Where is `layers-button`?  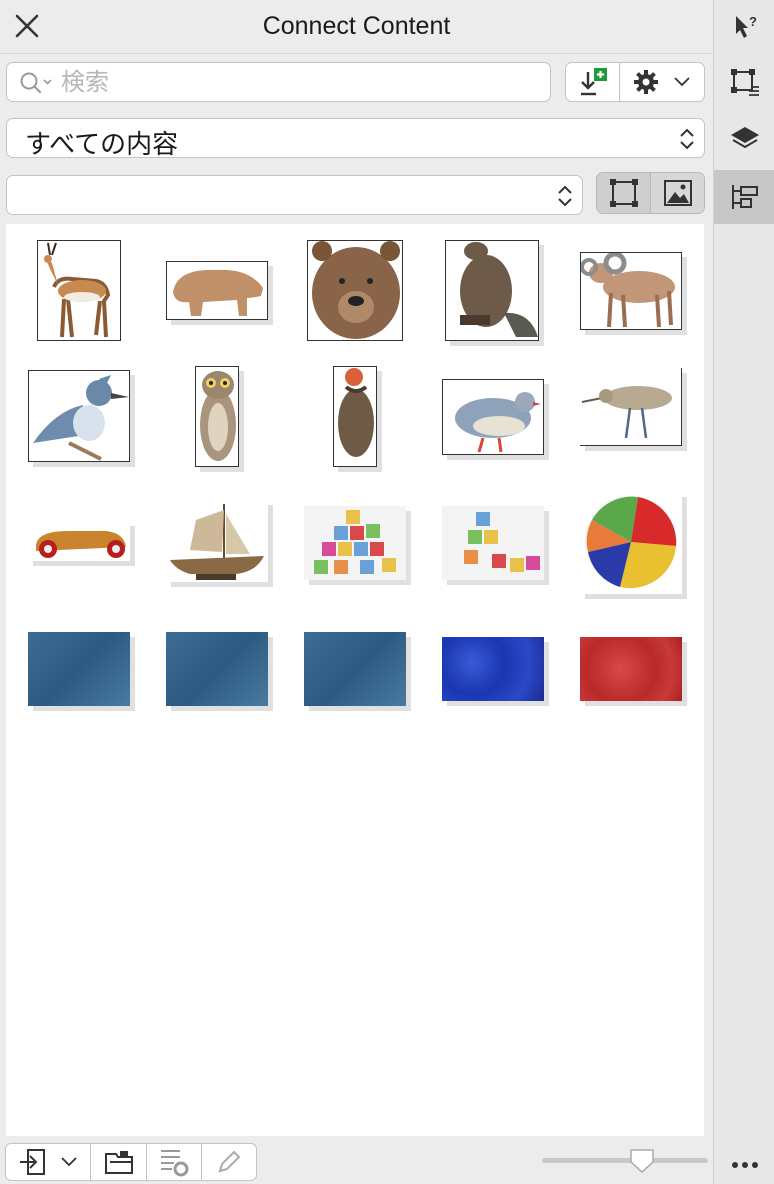
layers-button is located at coordinates (744, 139).